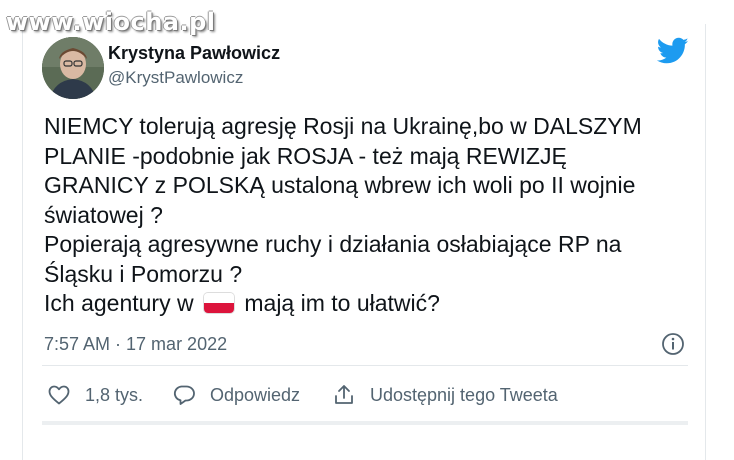 This screenshot has height=460, width=734. Describe the element at coordinates (344, 394) in the screenshot. I see `share-icon` at that location.